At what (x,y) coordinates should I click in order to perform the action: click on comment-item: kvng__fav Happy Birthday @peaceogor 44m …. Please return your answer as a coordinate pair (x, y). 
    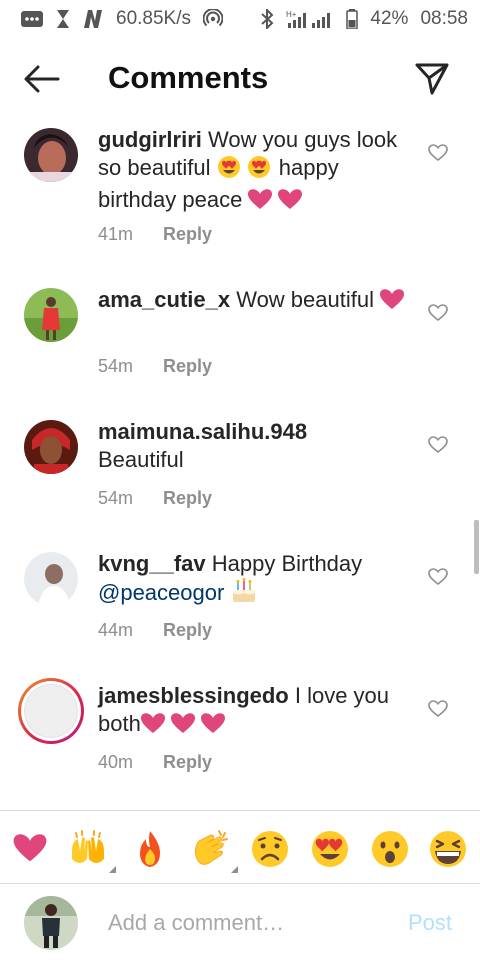
    Looking at the image, I should click on (240, 599).